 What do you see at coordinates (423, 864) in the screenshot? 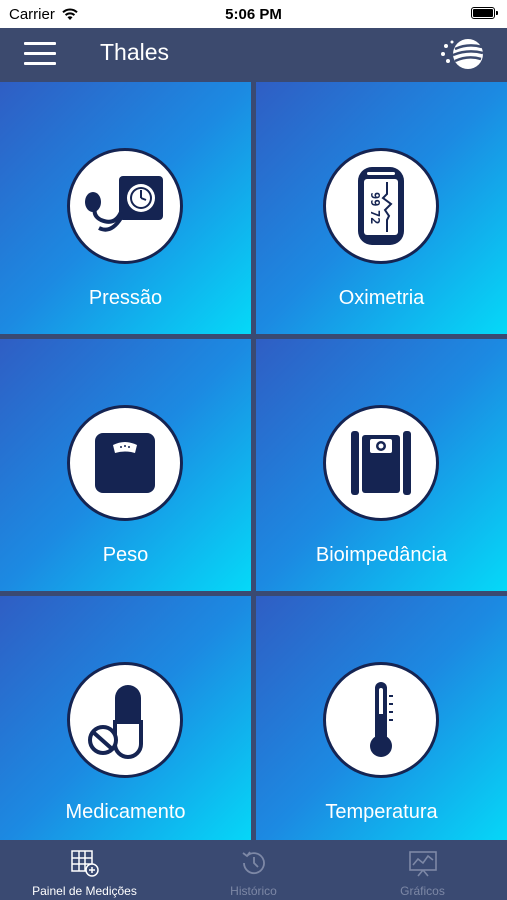
I see `charts-icon` at bounding box center [423, 864].